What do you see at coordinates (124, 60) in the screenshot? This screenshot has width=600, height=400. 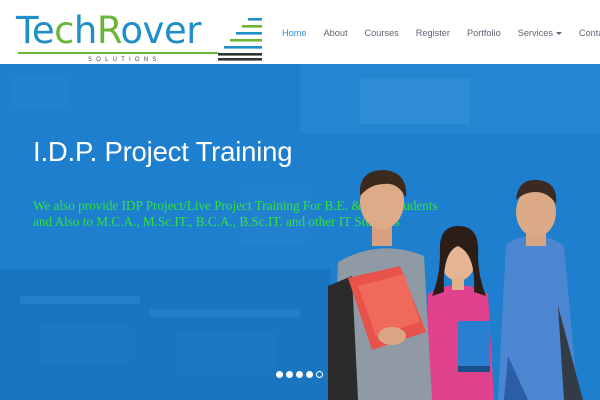 I see `logo-tagline: SOLUTIONS` at bounding box center [124, 60].